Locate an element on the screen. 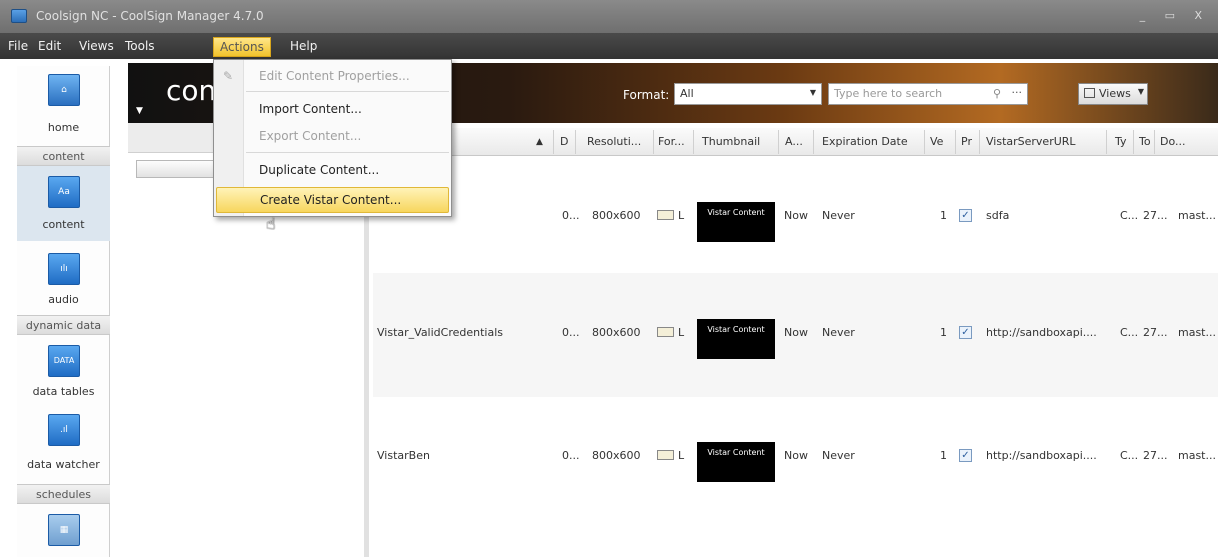 This screenshot has height=557, width=1218. mouse-cursor-icon: ☝ is located at coordinates (271, 223).